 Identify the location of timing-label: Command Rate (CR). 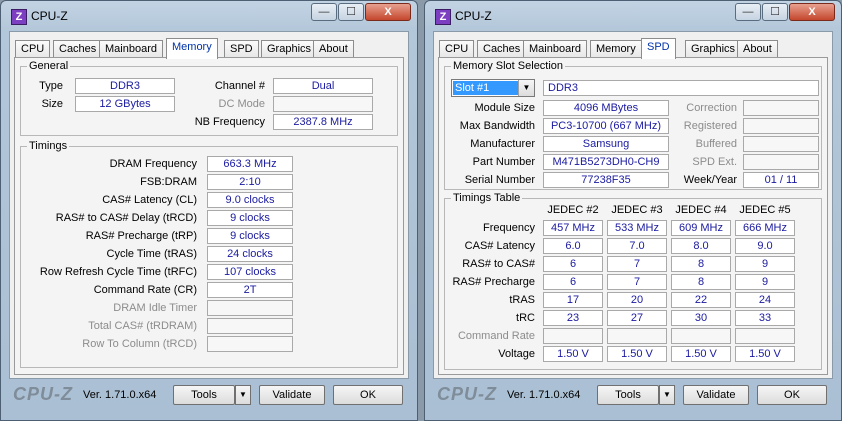
(145, 290).